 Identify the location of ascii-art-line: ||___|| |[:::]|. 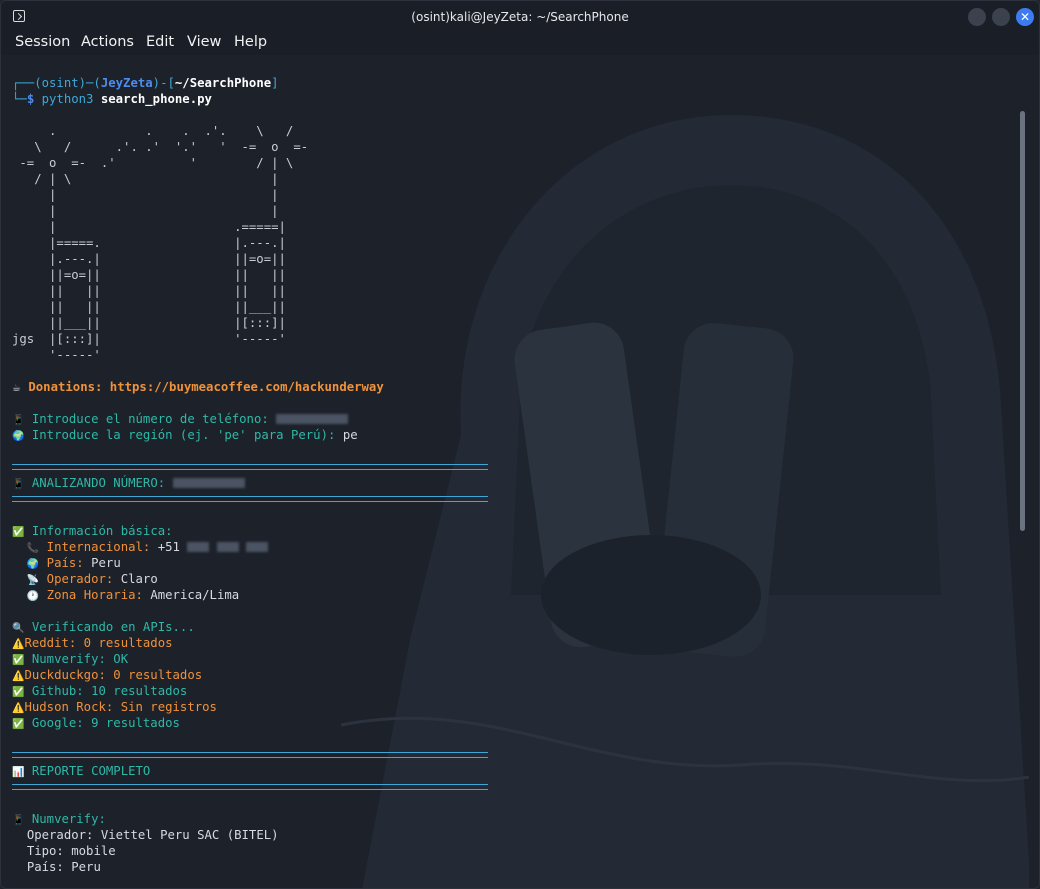
(149, 323).